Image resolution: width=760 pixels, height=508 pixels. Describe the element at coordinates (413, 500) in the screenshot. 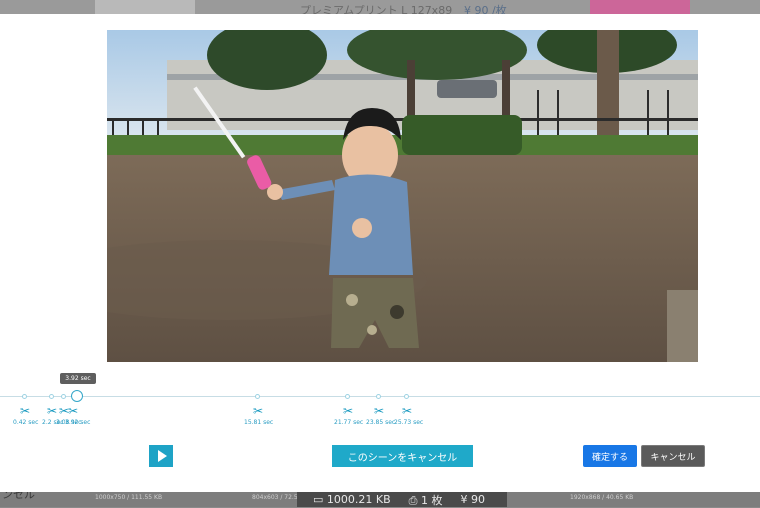

I see `printer-icon: ⎙` at that location.